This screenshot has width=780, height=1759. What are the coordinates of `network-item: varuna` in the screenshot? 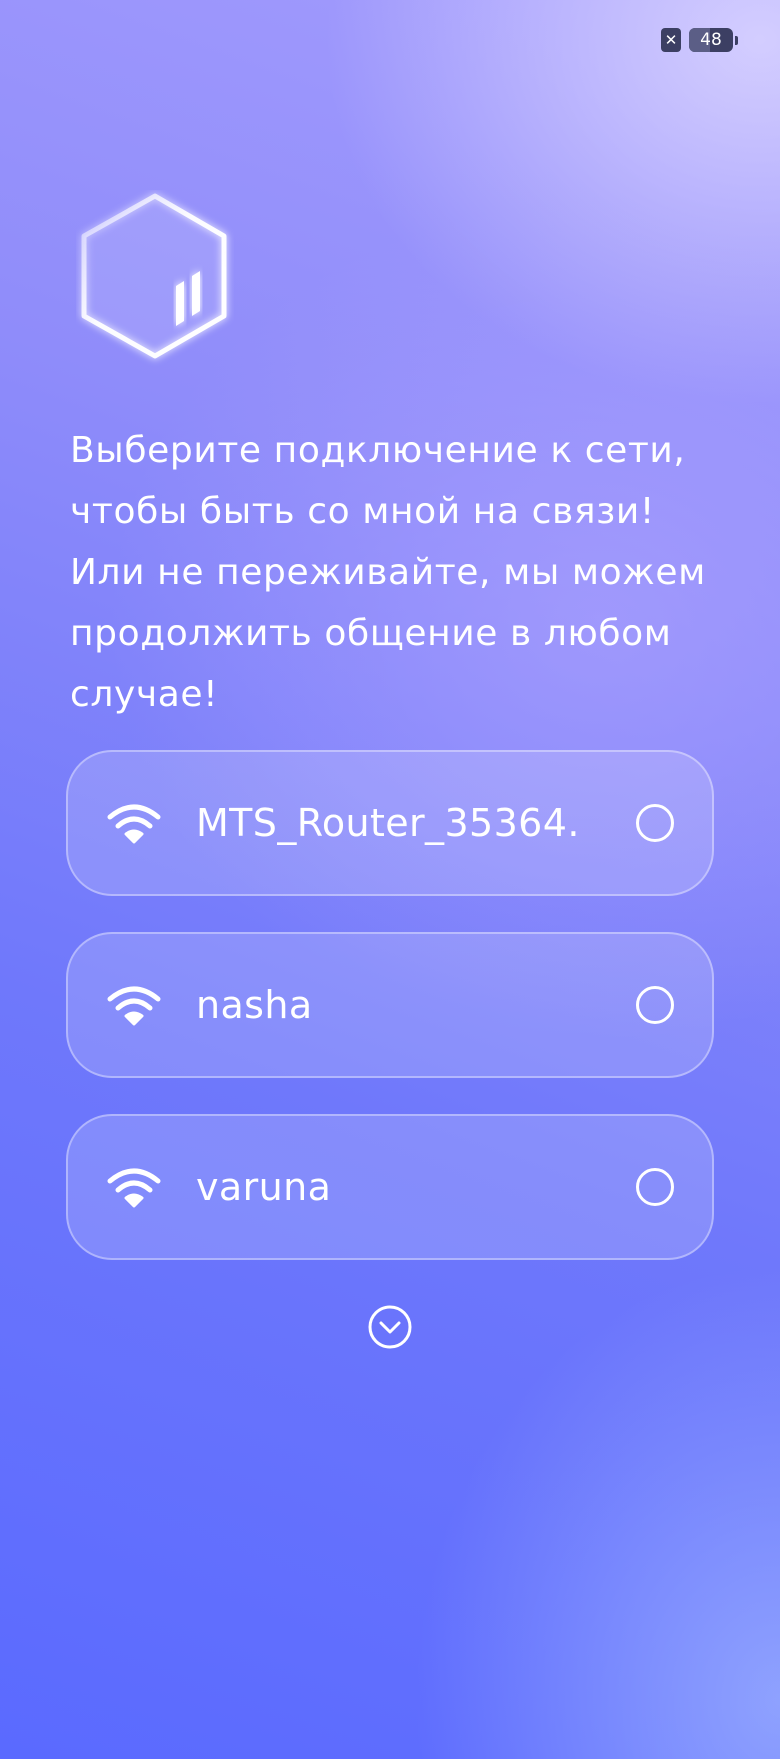 It's located at (390, 1187).